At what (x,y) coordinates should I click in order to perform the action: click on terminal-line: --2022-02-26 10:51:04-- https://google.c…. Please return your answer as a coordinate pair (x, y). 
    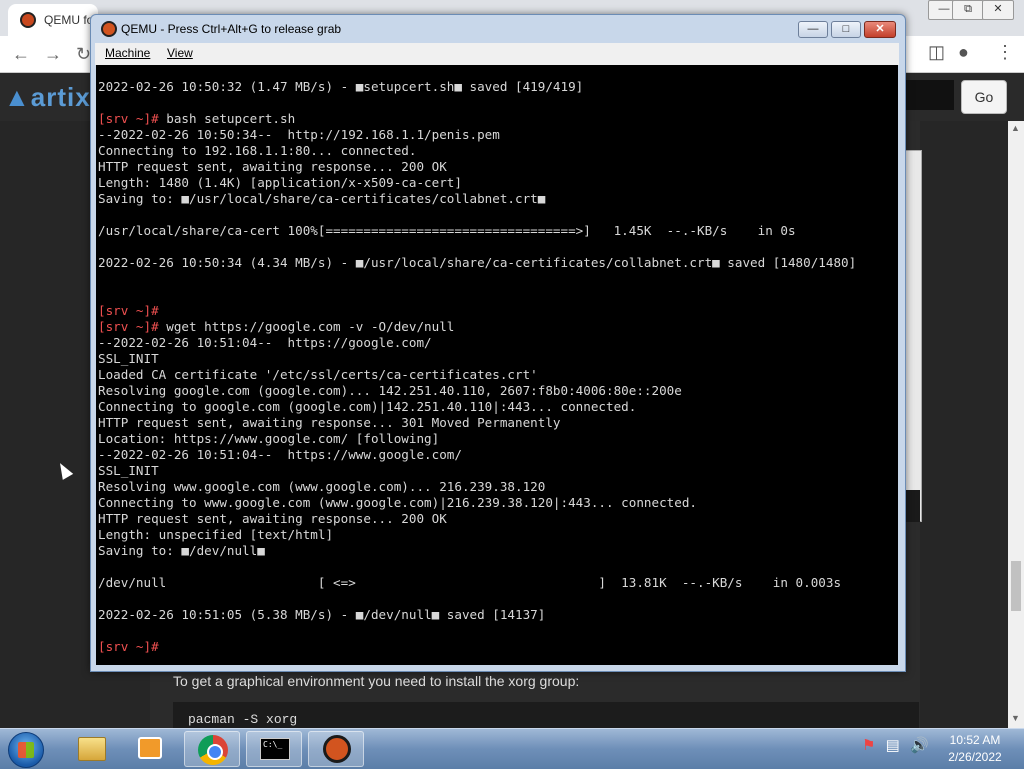
    Looking at the image, I should click on (477, 343).